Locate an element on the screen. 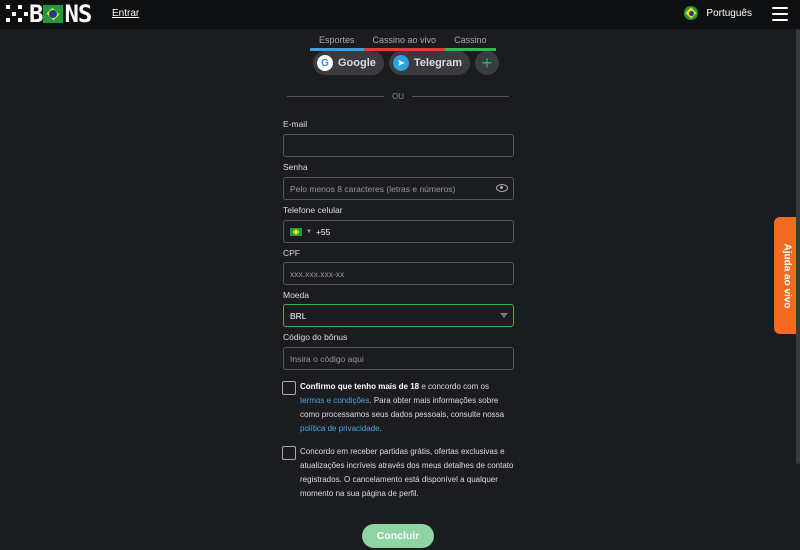  cpf-field: xxx.xxx.xxx-xx is located at coordinates (398, 273).